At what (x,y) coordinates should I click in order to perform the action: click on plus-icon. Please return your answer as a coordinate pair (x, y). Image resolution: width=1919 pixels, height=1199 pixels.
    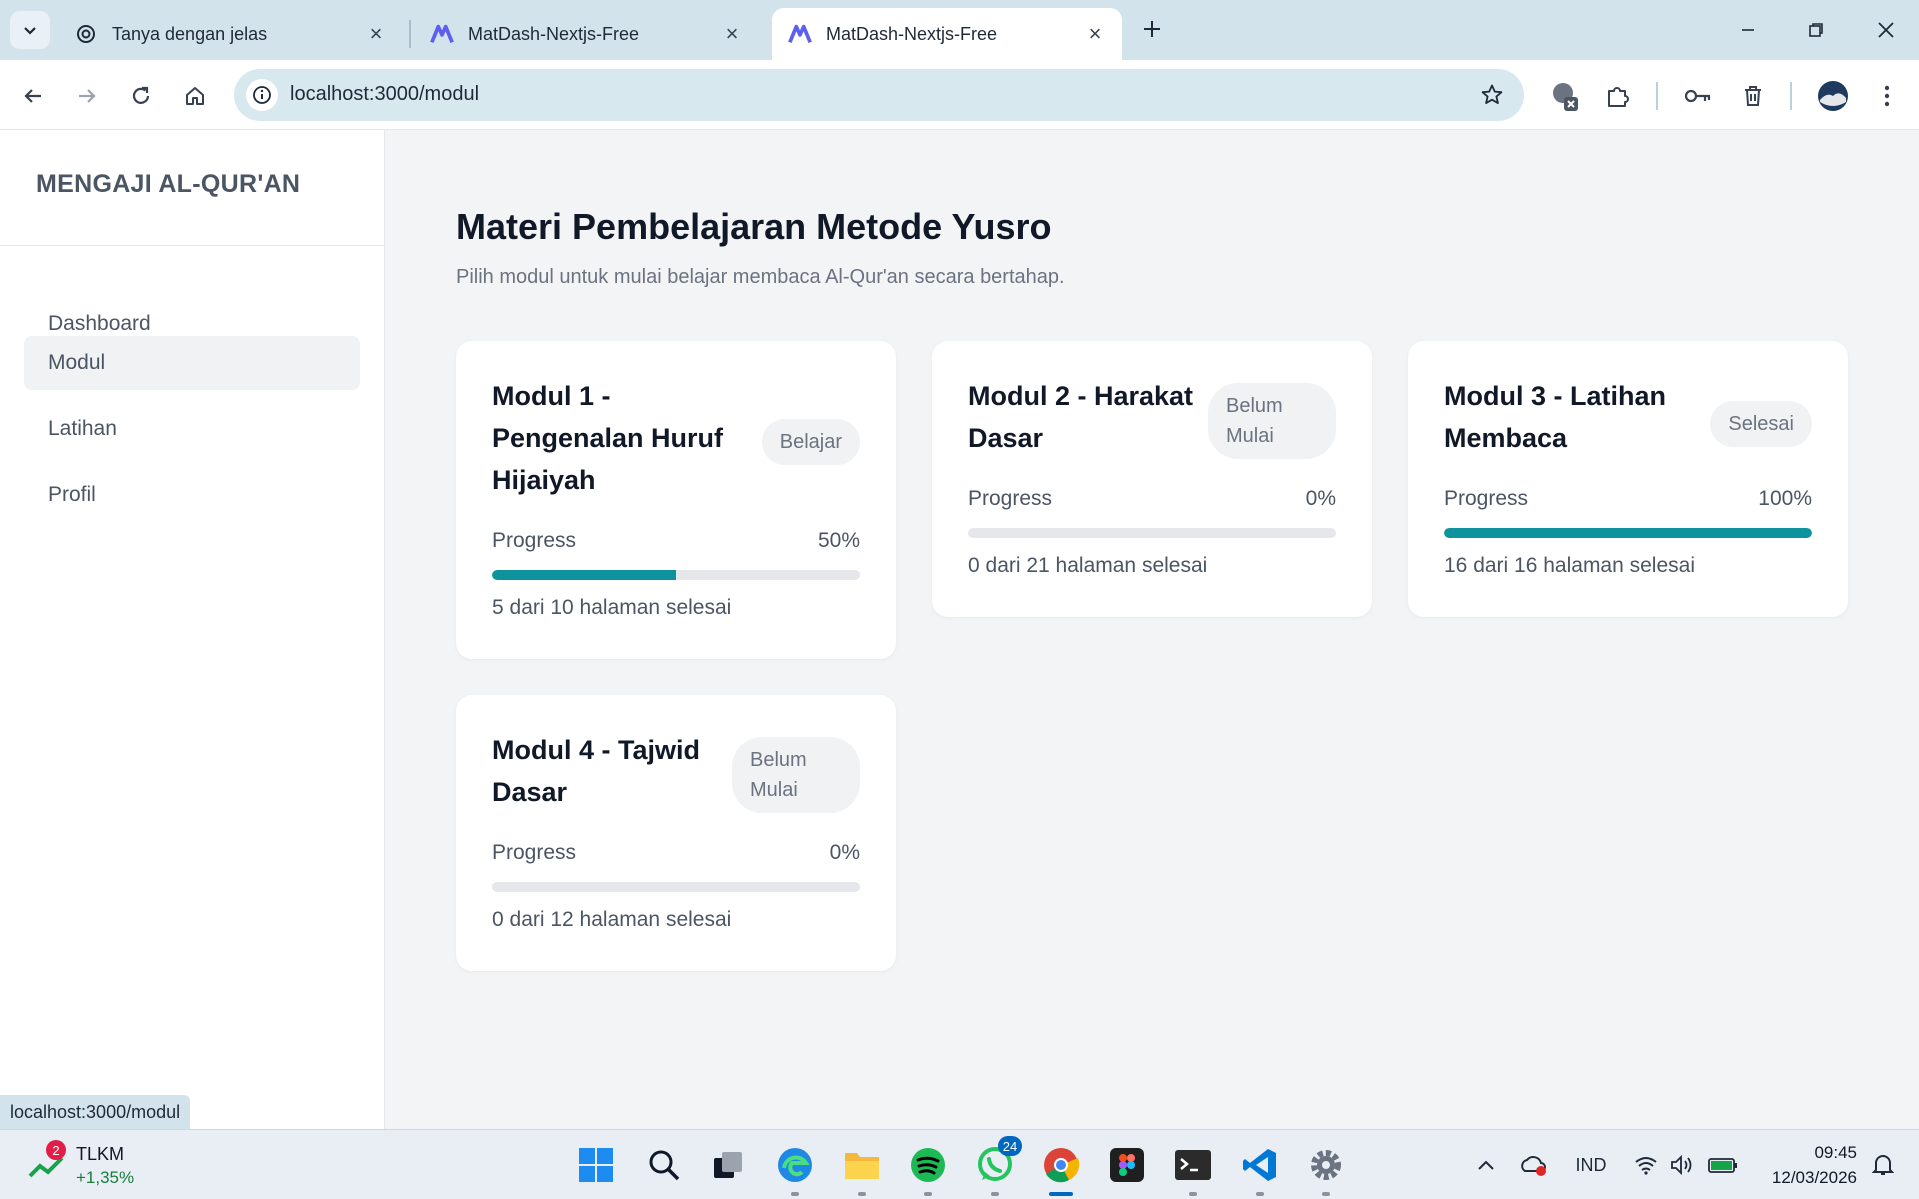
    Looking at the image, I should click on (1152, 29).